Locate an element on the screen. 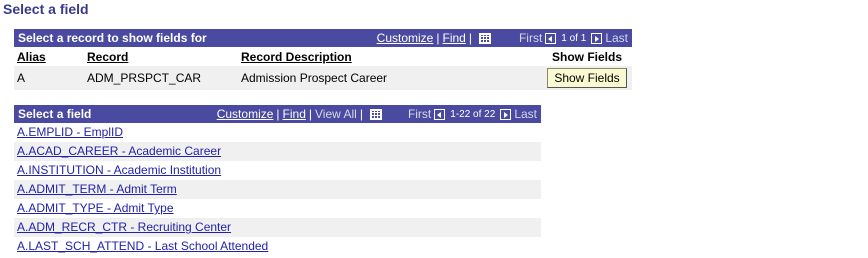 Image resolution: width=868 pixels, height=258 pixels. field-grid-first: First is located at coordinates (419, 114).